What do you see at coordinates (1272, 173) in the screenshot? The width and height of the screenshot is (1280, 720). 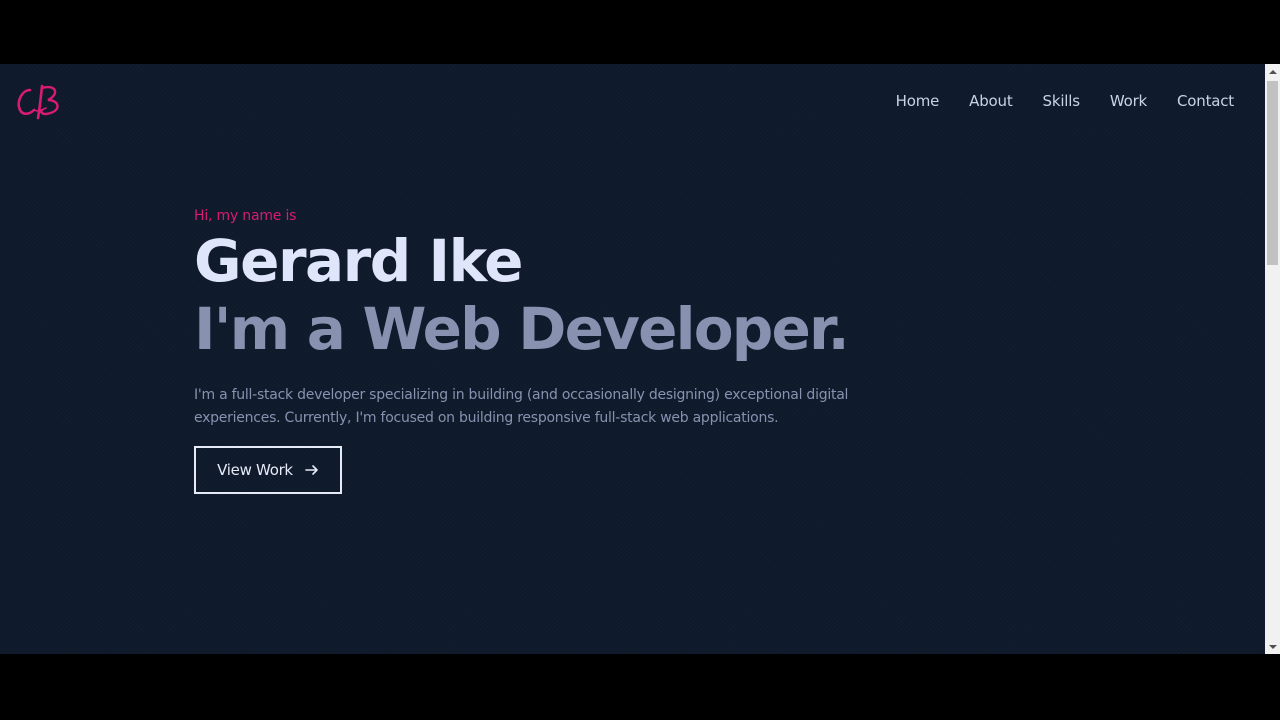 I see `scrollbar-thumb` at bounding box center [1272, 173].